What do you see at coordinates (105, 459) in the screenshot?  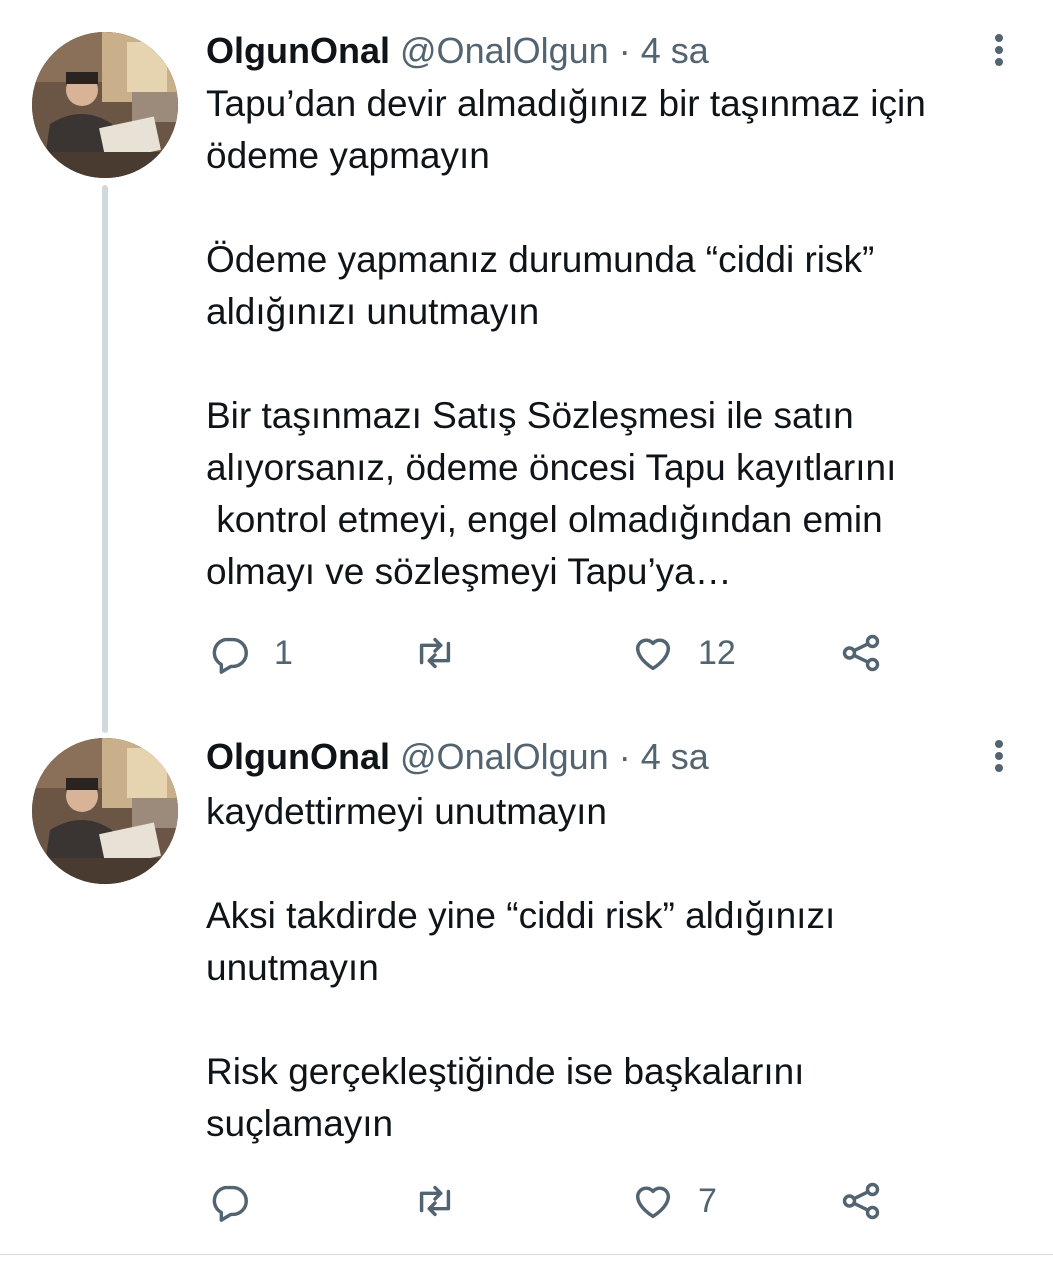 I see `thread-line` at bounding box center [105, 459].